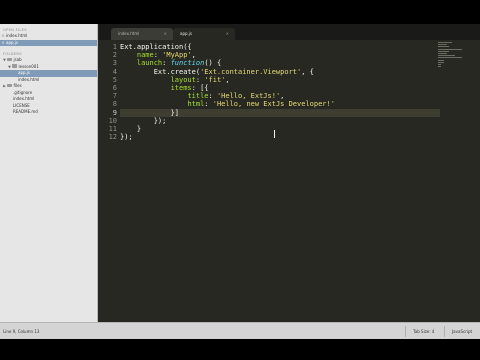 This screenshot has height=360, width=480. Describe the element at coordinates (280, 47) in the screenshot. I see `code-line: Ext.application({` at that location.